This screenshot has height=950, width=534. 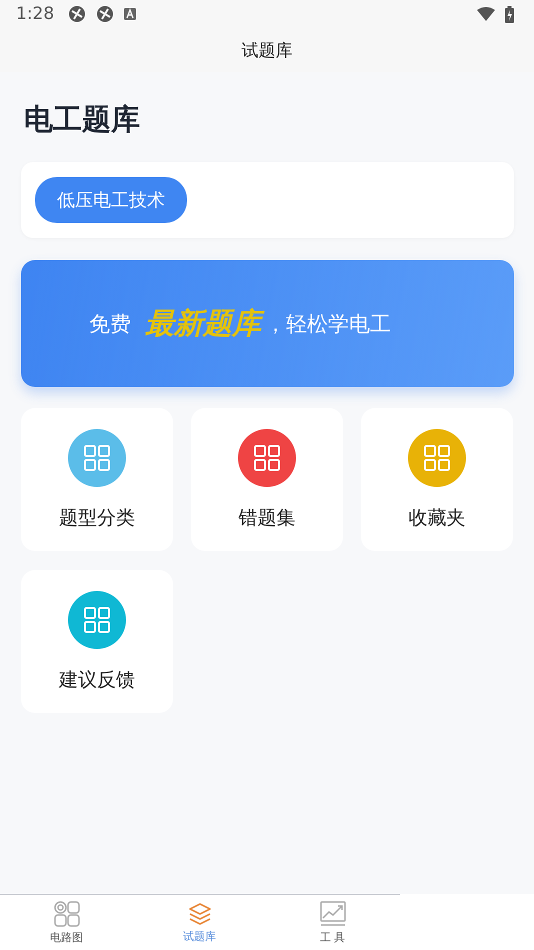 What do you see at coordinates (82, 119) in the screenshot?
I see `page-title: 电工题库` at bounding box center [82, 119].